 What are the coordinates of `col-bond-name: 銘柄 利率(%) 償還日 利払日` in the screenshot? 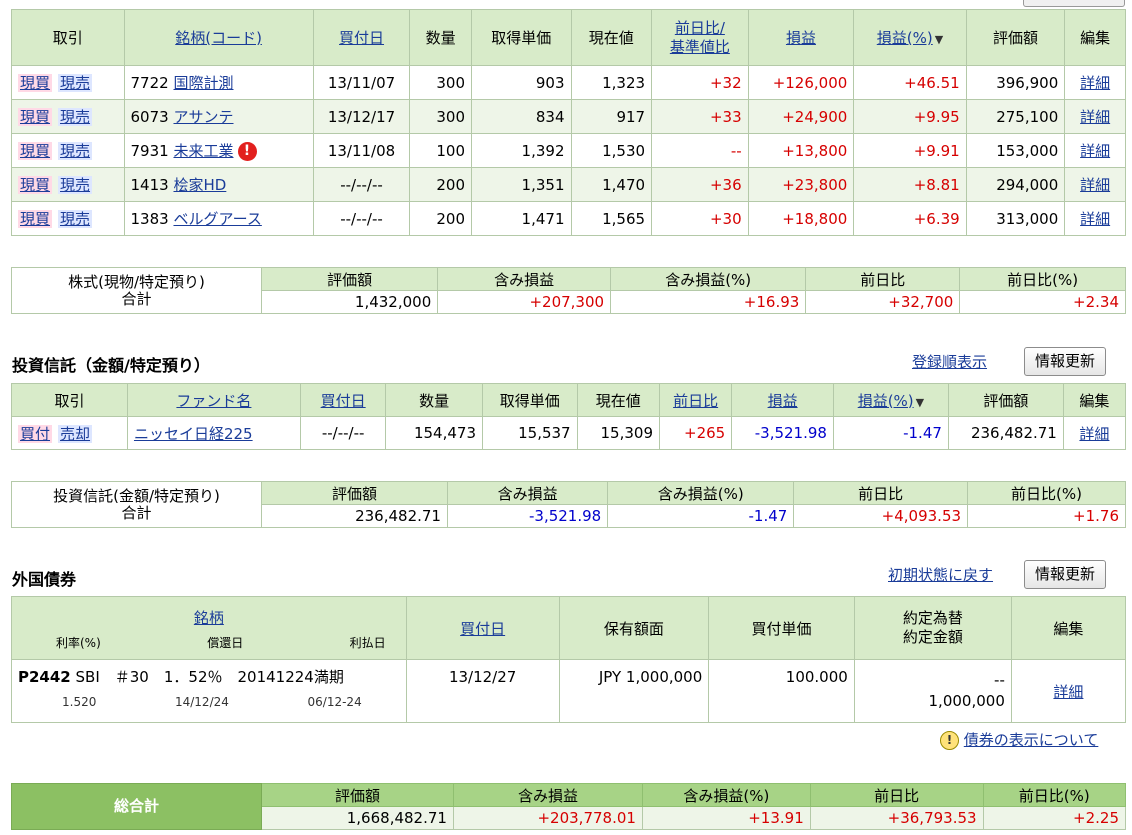 It's located at (209, 628).